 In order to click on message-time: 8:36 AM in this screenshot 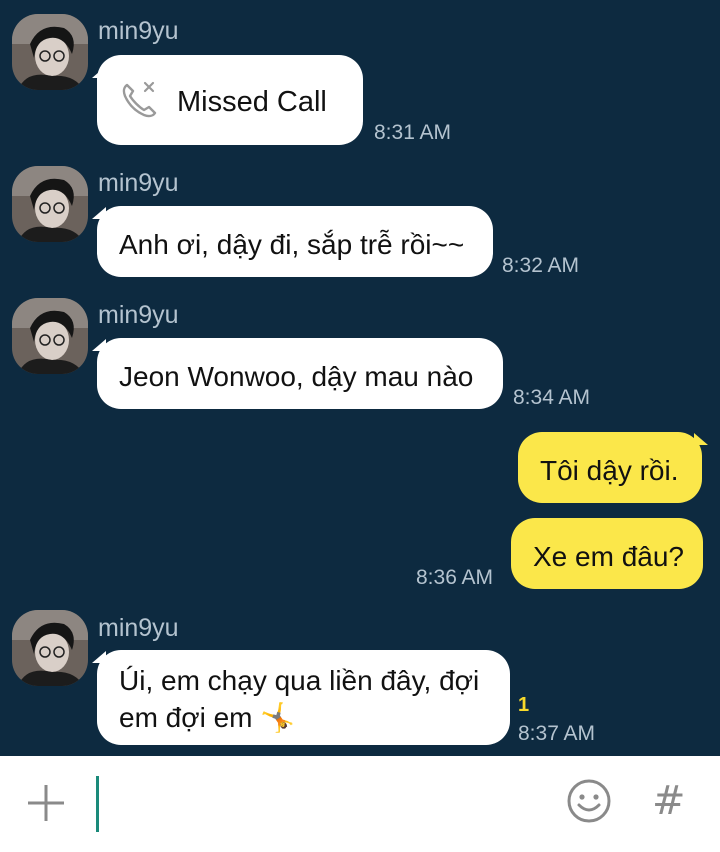, I will do `click(455, 577)`.